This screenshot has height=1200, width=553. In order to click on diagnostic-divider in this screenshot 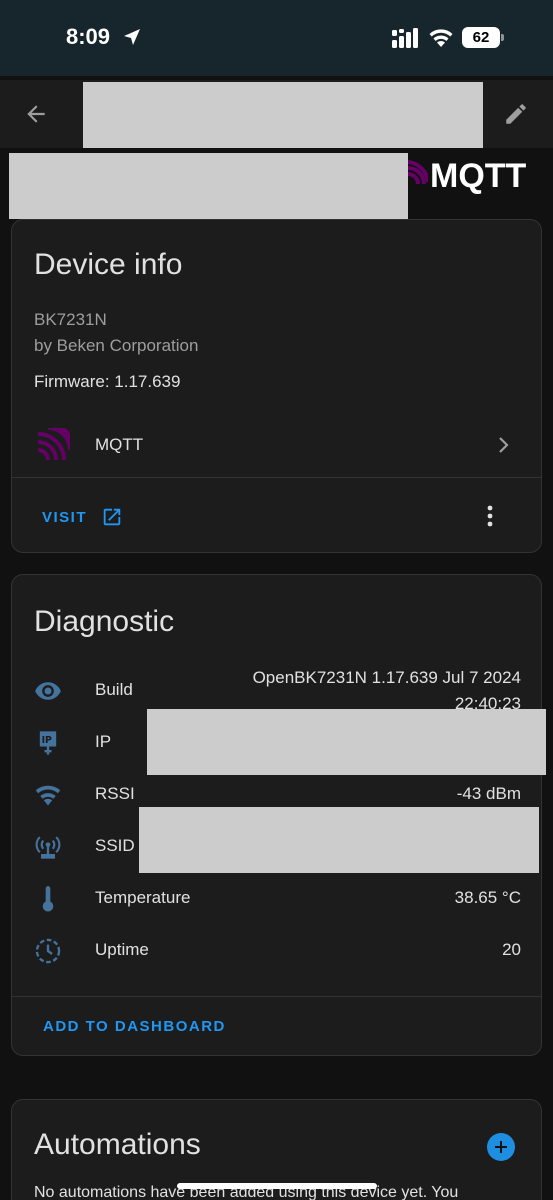, I will do `click(276, 996)`.